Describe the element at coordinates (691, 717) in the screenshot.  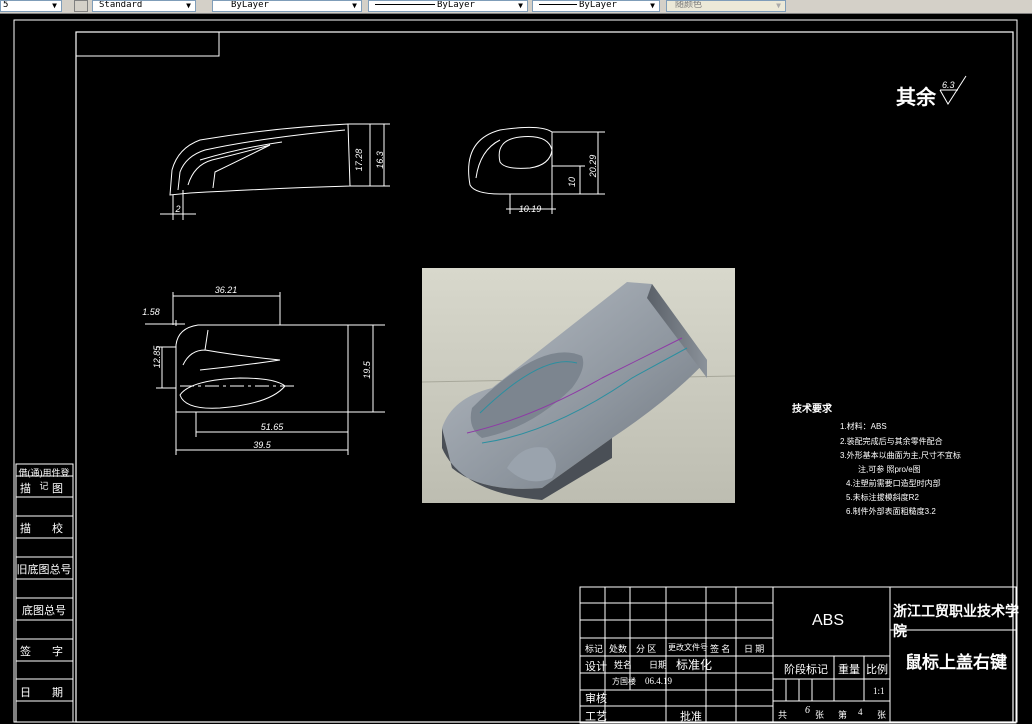
I see `label-approve: 批准` at that location.